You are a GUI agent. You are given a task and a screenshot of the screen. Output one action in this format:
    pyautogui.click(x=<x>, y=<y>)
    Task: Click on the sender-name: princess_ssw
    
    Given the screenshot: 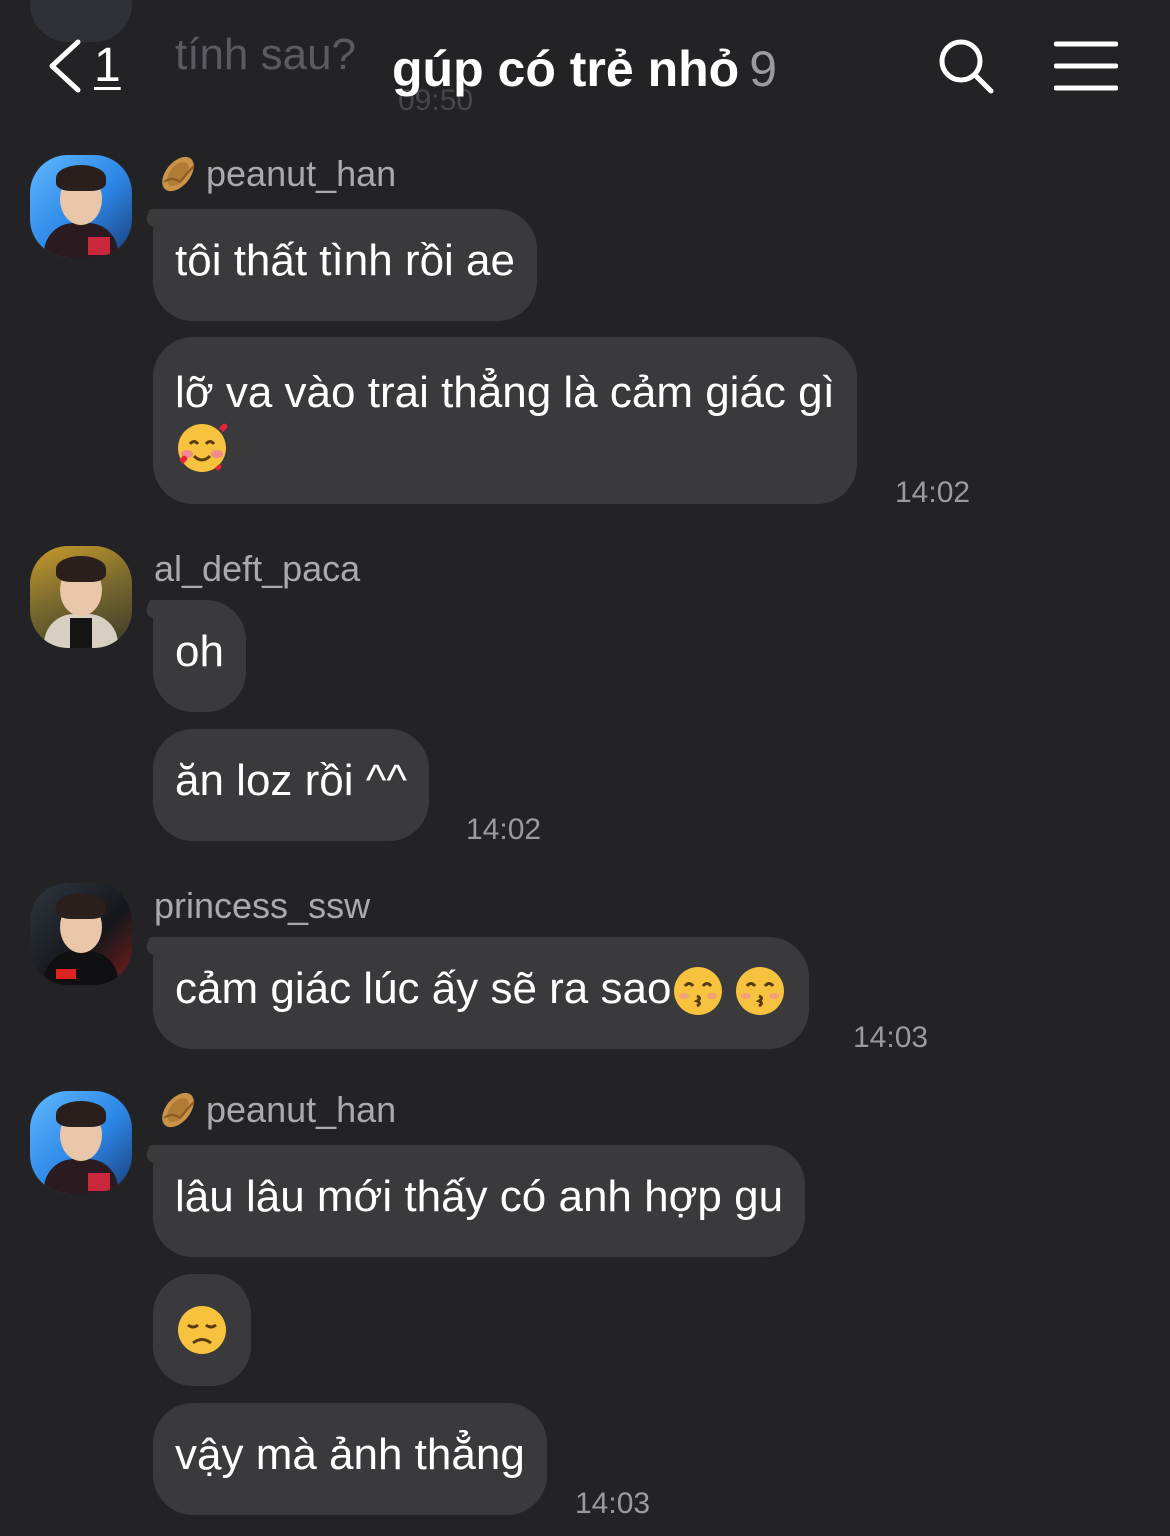 What is the action you would take?
    pyautogui.click(x=262, y=906)
    